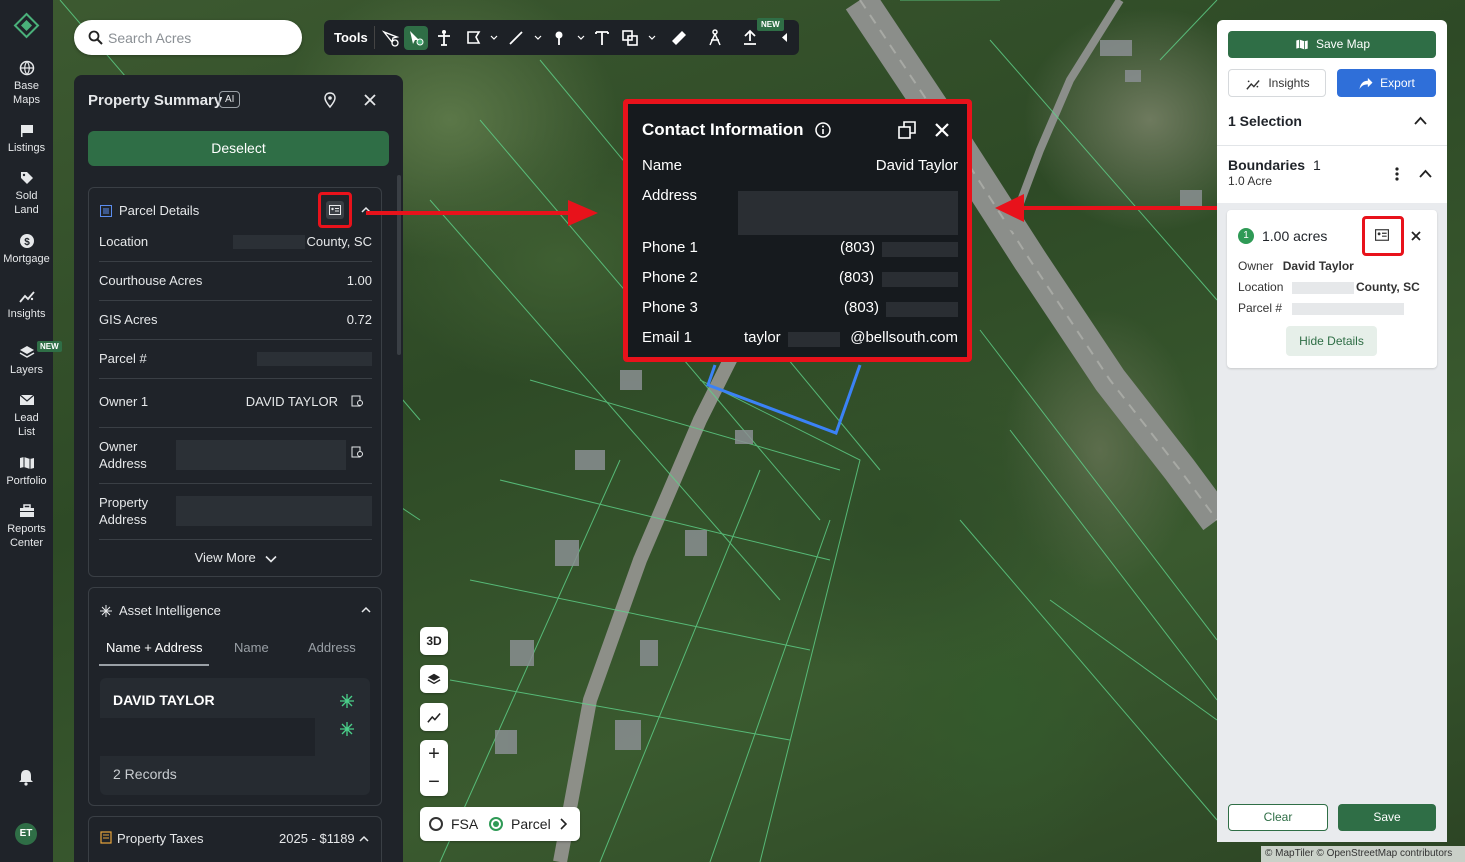  Describe the element at coordinates (26, 777) in the screenshot. I see `bell-icon` at that location.